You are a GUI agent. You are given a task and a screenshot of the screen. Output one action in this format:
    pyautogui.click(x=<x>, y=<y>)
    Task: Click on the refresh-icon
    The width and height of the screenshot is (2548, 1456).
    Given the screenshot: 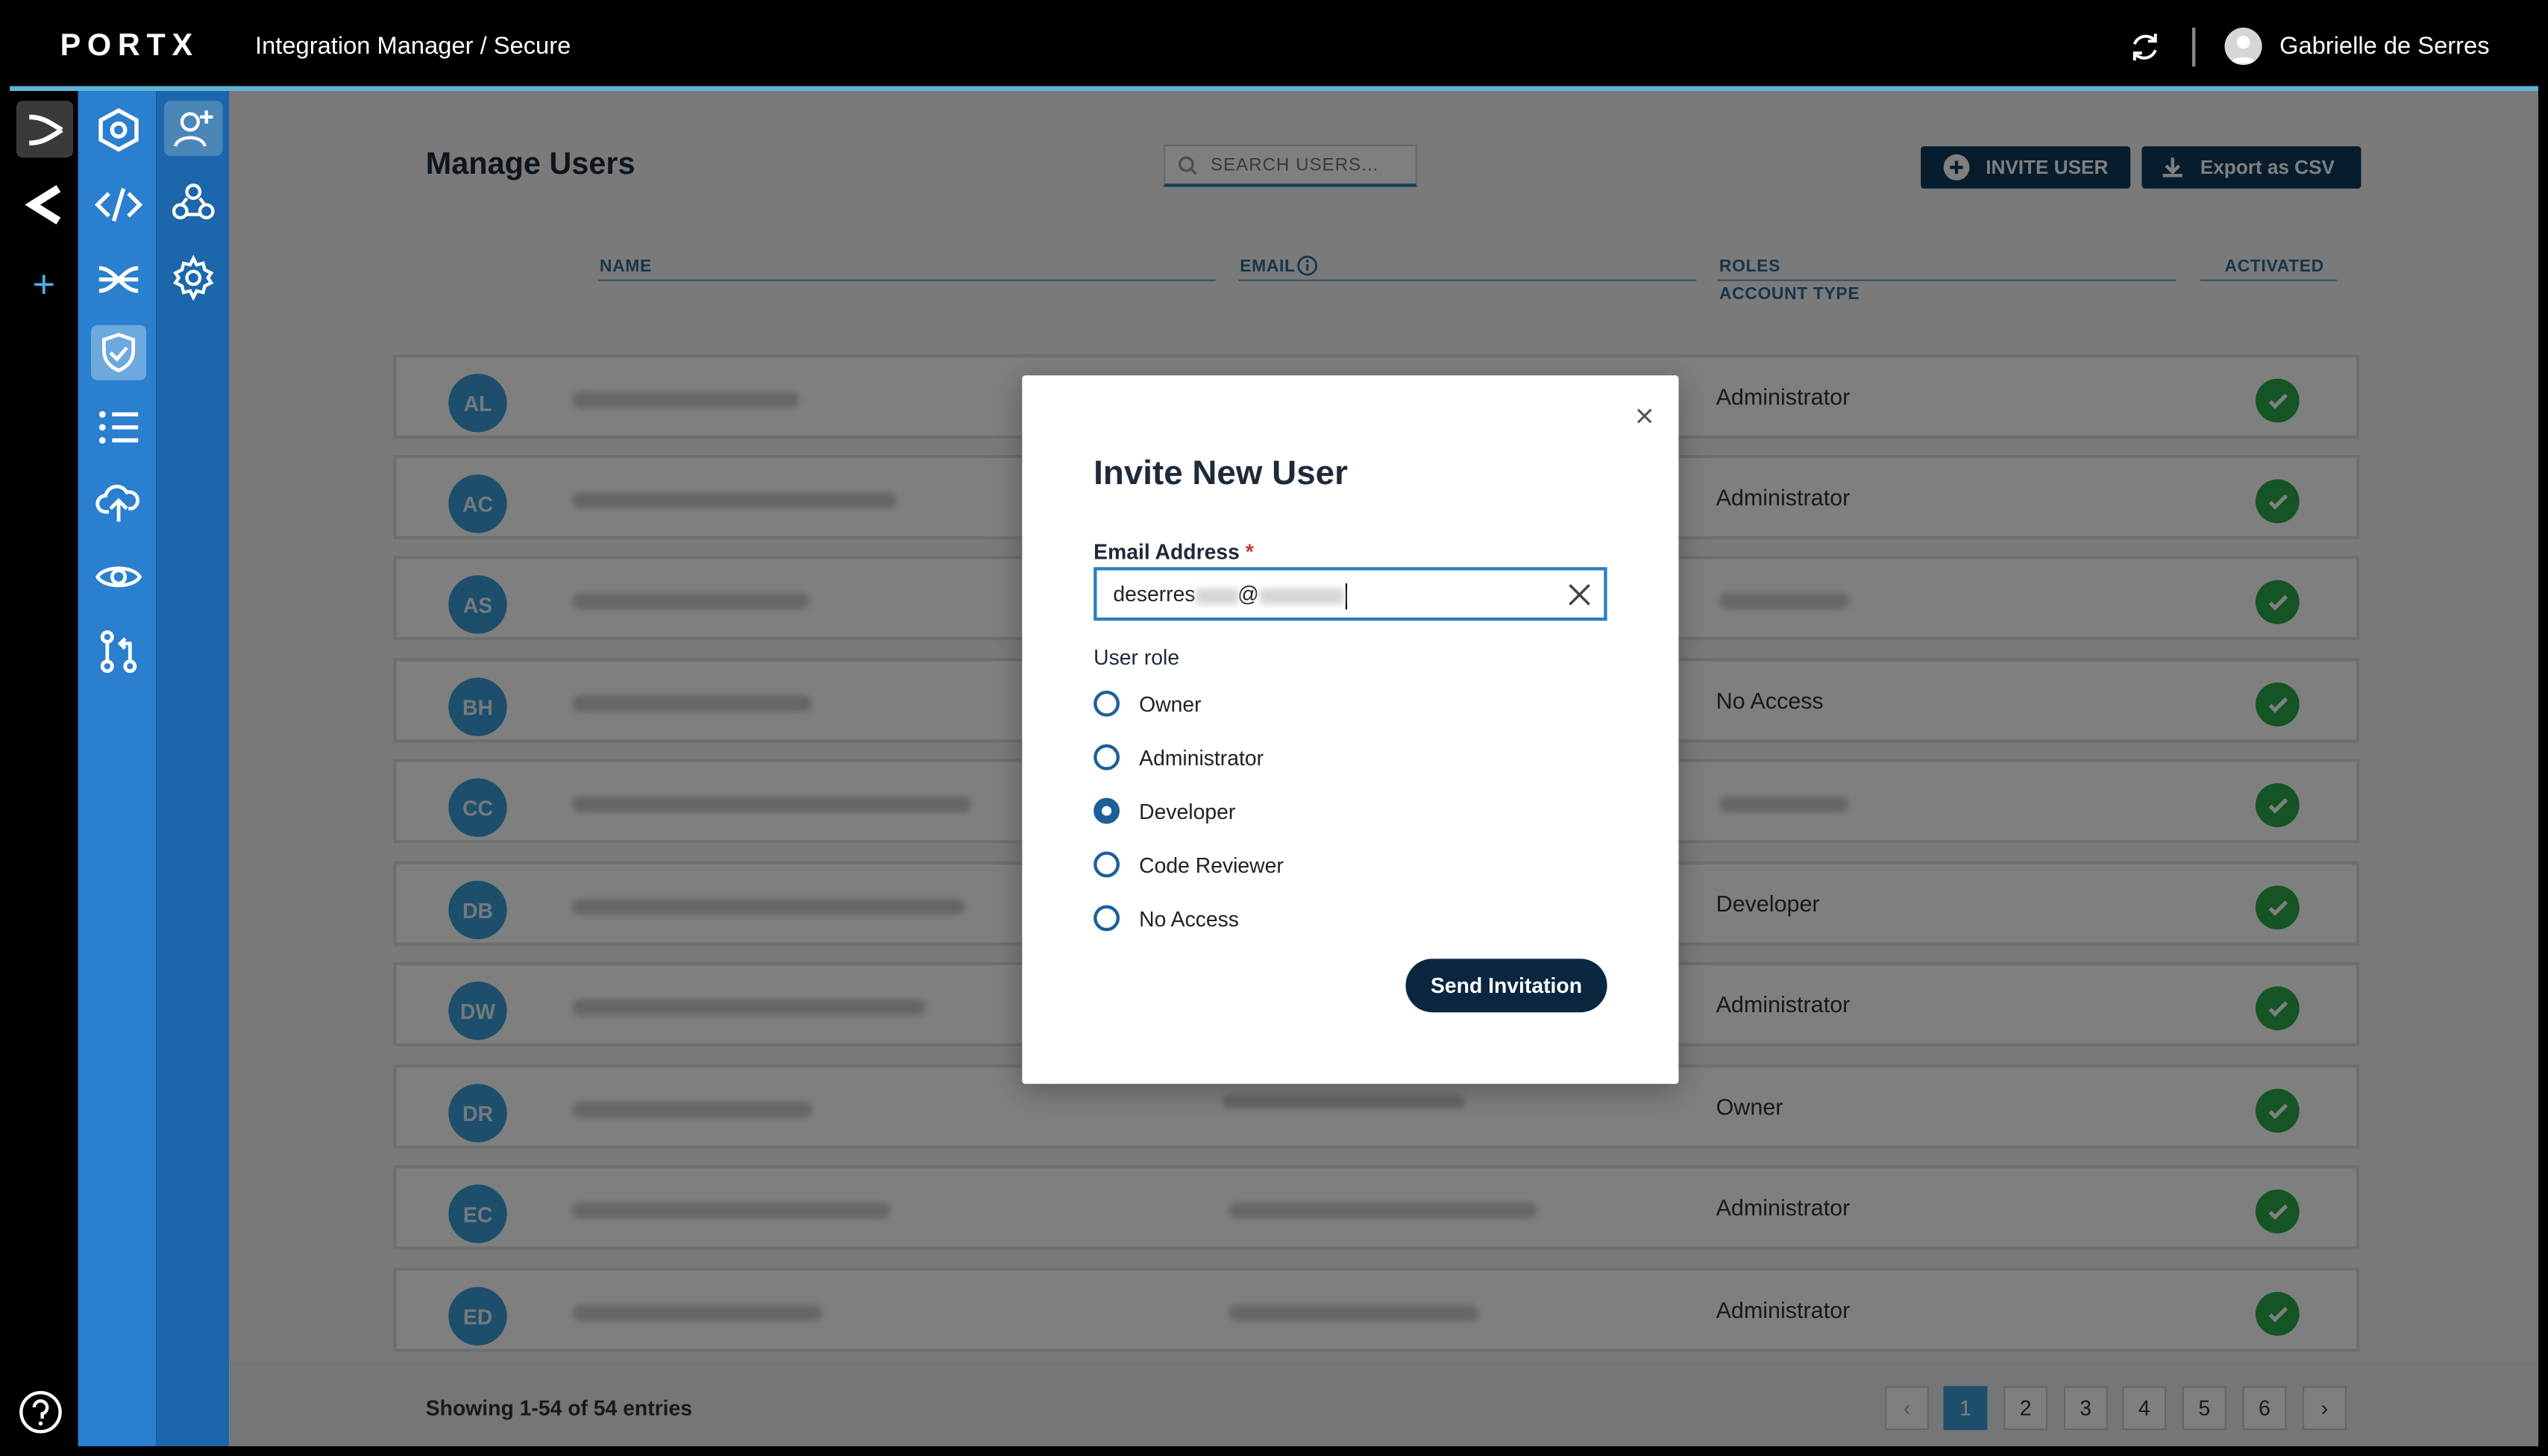 What is the action you would take?
    pyautogui.click(x=2145, y=47)
    